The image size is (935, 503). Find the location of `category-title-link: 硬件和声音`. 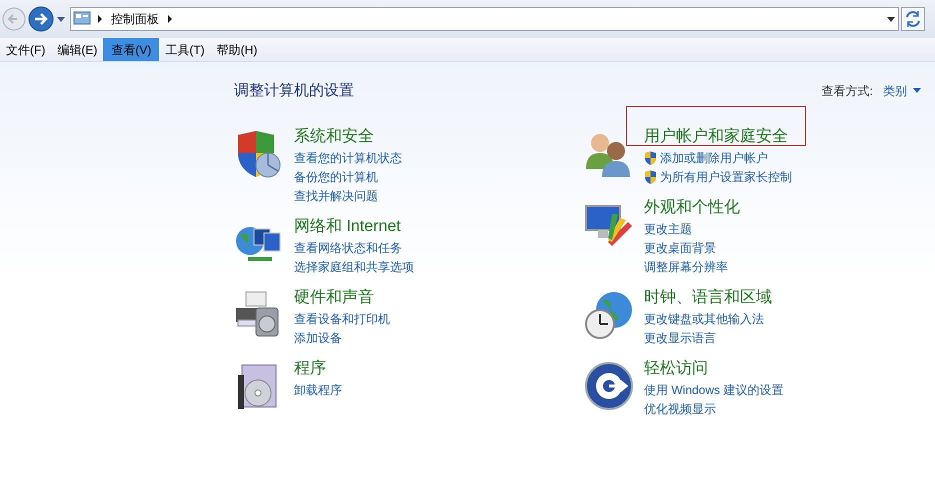

category-title-link: 硬件和声音 is located at coordinates (334, 297).